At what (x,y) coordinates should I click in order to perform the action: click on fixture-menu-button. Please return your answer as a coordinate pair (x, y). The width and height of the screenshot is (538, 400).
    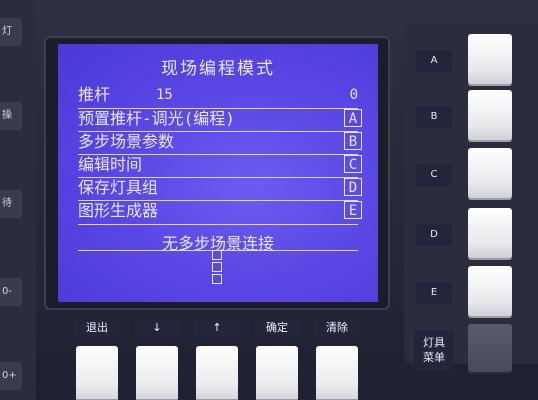
    Looking at the image, I should click on (490, 348).